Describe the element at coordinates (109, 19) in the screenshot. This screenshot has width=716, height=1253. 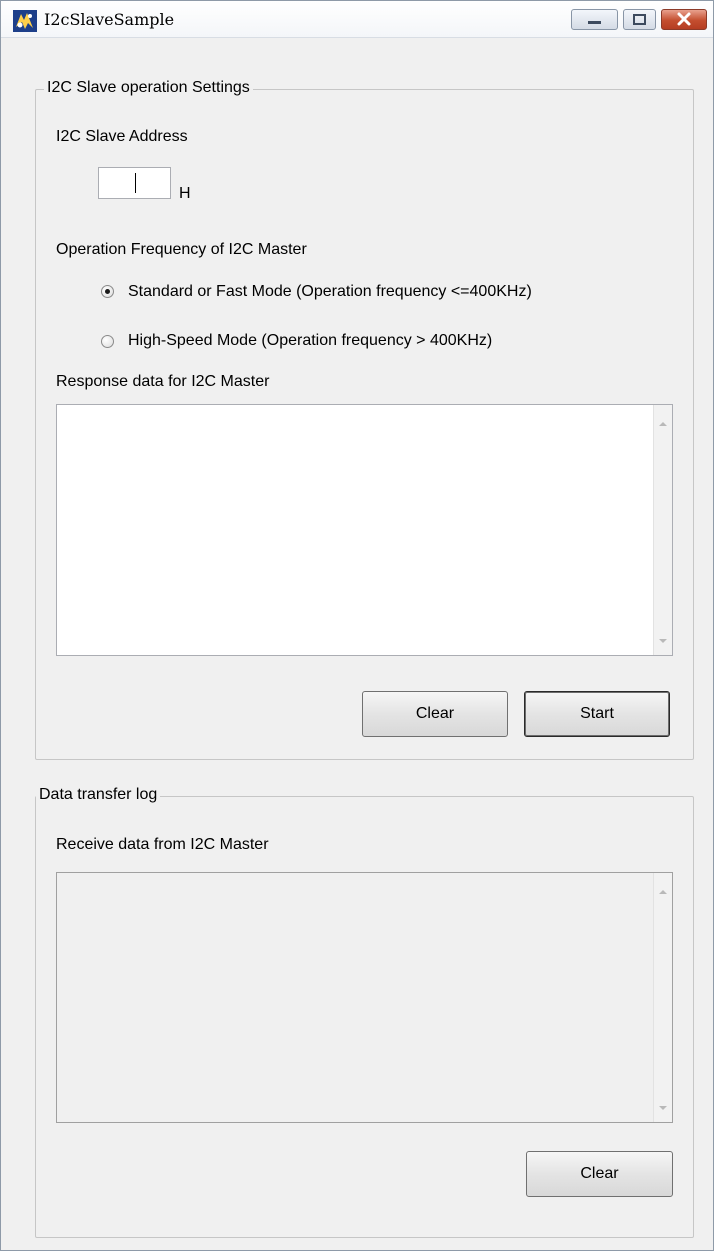
I see `window-title: I2cSlaveSample` at that location.